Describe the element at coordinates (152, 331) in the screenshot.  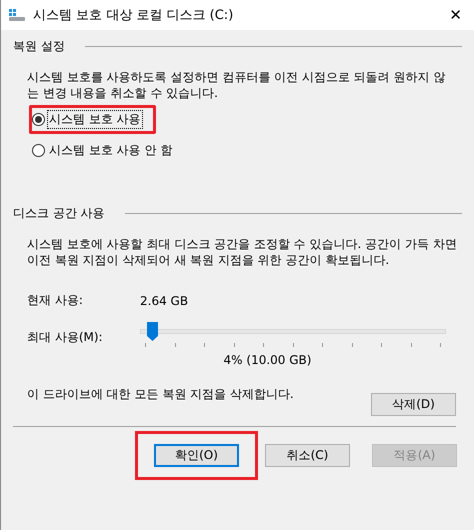
I see `slider-thumb` at that location.